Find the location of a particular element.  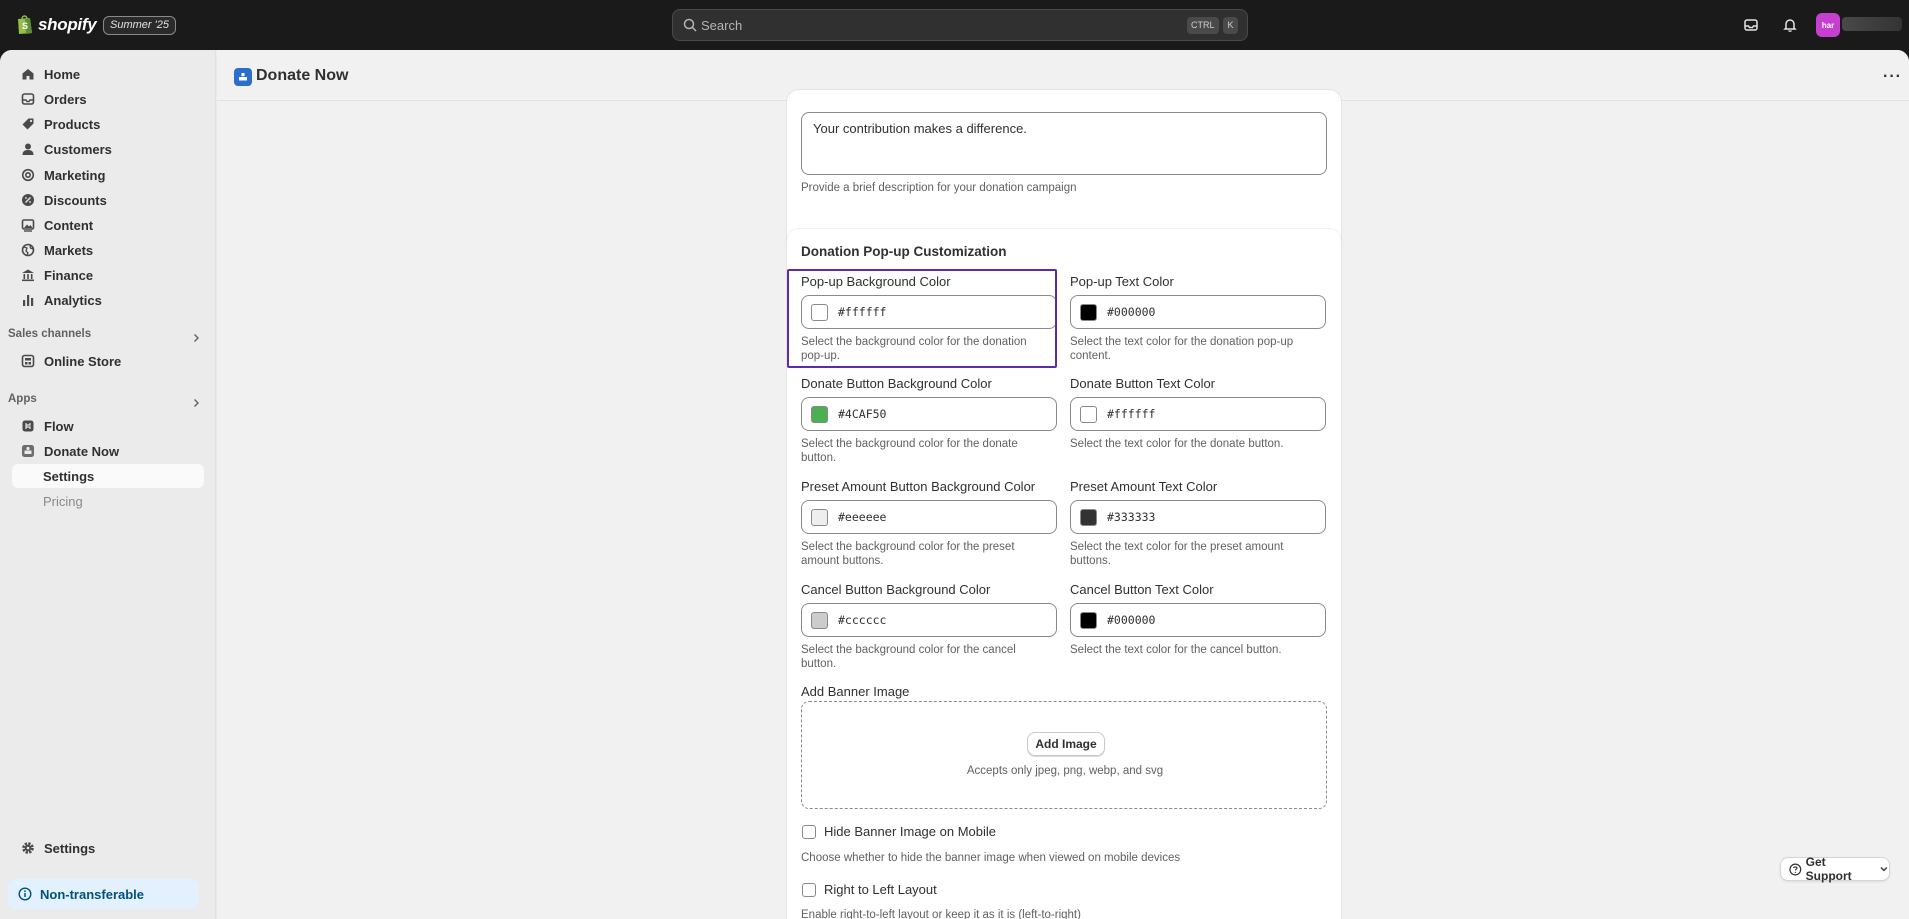

sidebar-item-donate-now: Donate Now is located at coordinates (108, 451).